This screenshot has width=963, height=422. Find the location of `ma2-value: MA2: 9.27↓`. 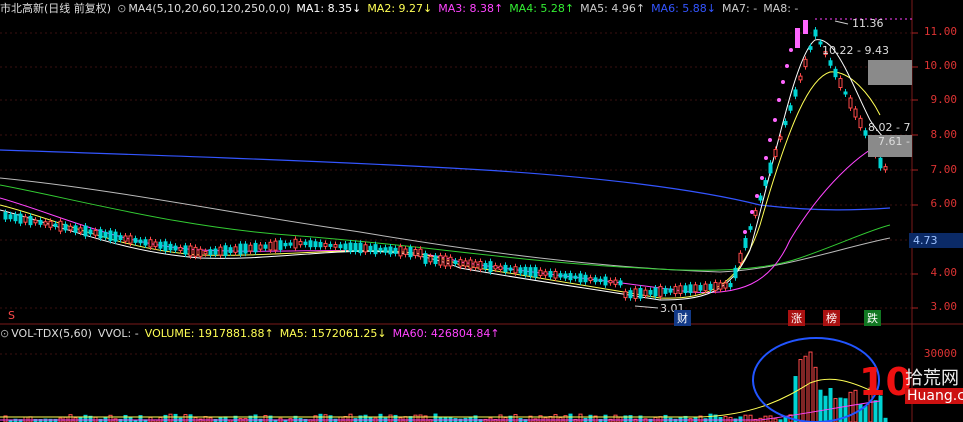

ma2-value: MA2: 9.27↓ is located at coordinates (400, 8).